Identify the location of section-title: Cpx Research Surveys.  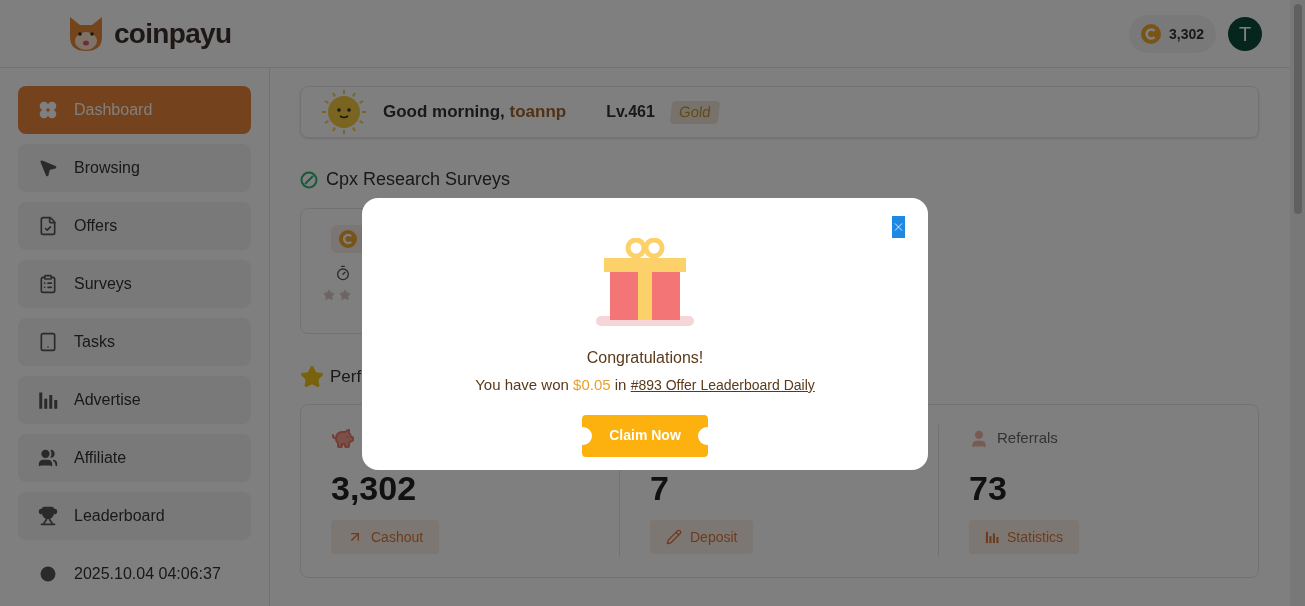
(418, 179).